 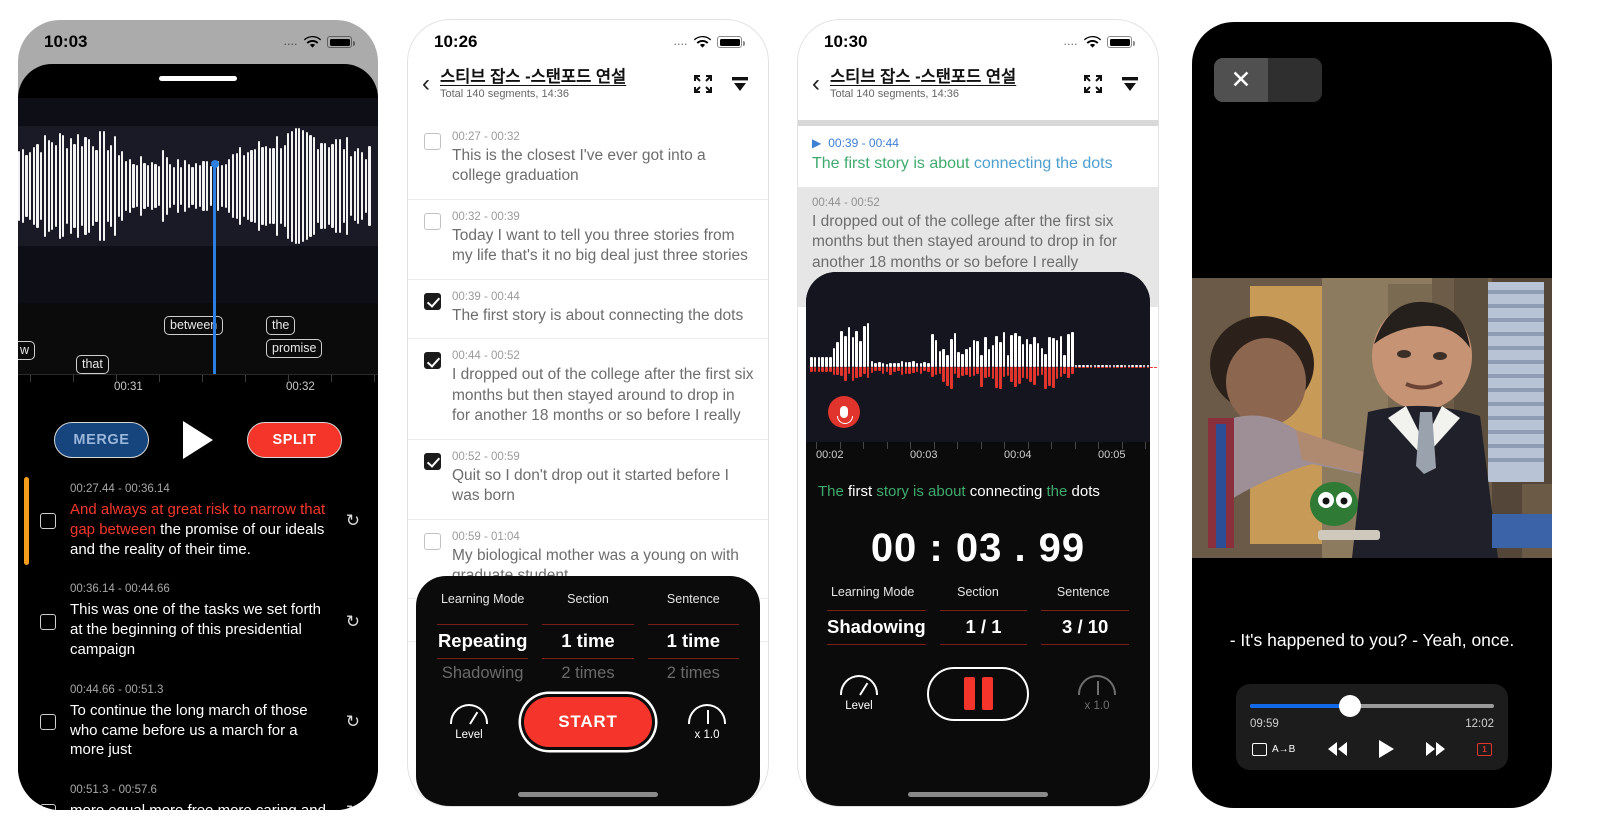 What do you see at coordinates (294, 440) in the screenshot?
I see `split-button: SPLIT` at bounding box center [294, 440].